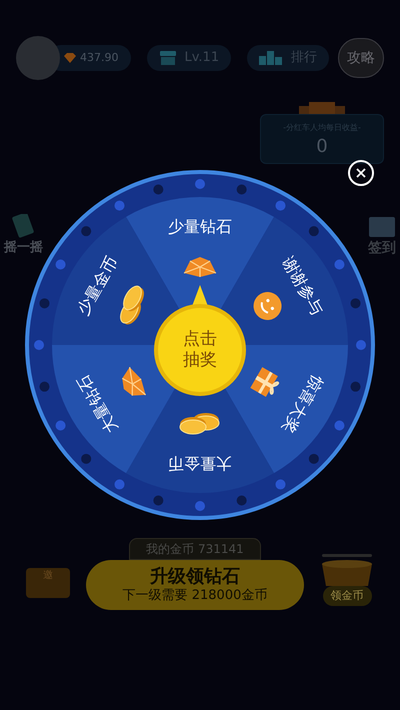 The height and width of the screenshot is (710, 400). Describe the element at coordinates (23, 248) in the screenshot. I see `shake-label: 摇一摇` at that location.